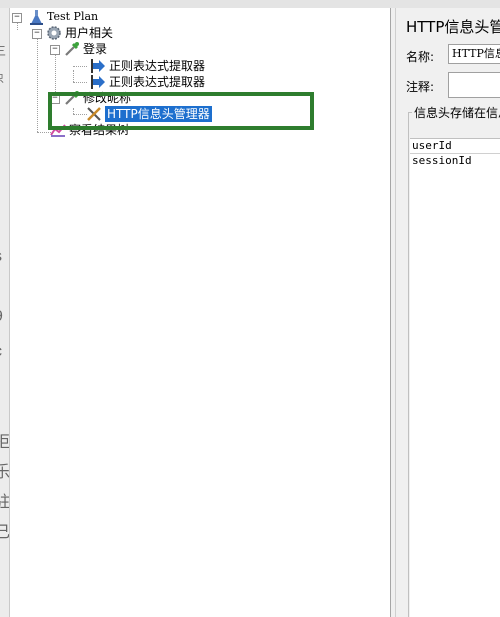 This screenshot has height=617, width=500. I want to click on edge-fragment: s, so click(1, 257).